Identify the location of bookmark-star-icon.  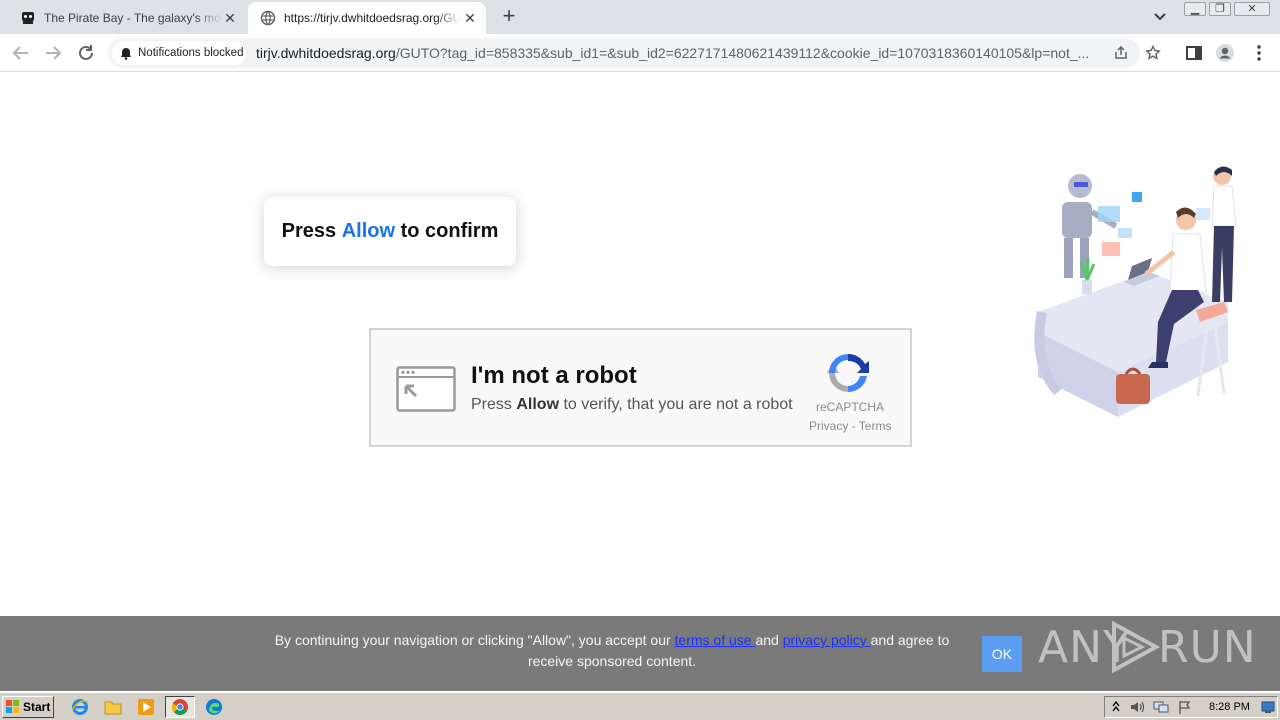
(1153, 53).